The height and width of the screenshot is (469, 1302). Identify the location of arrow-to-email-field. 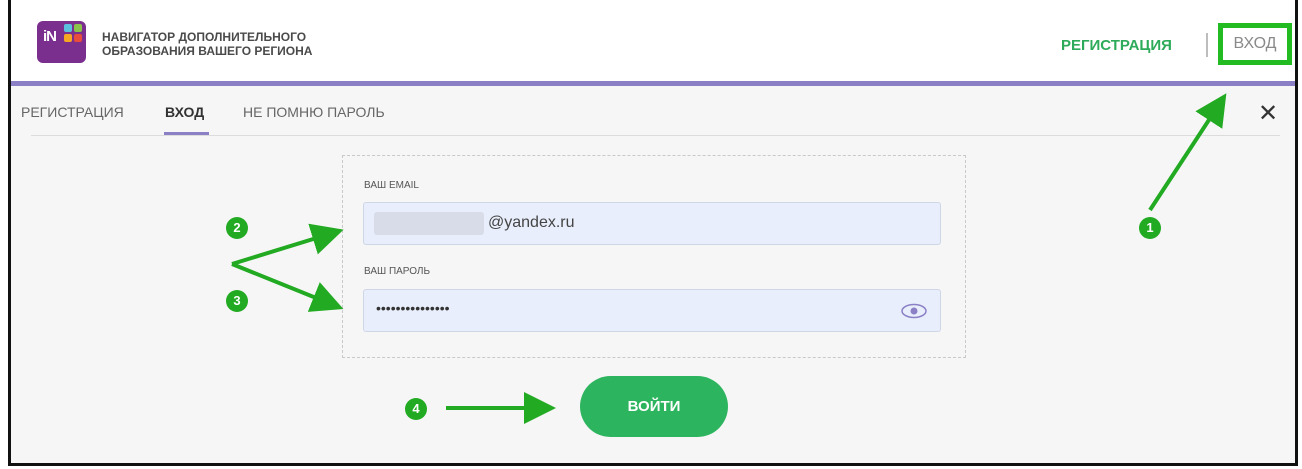
(287, 244).